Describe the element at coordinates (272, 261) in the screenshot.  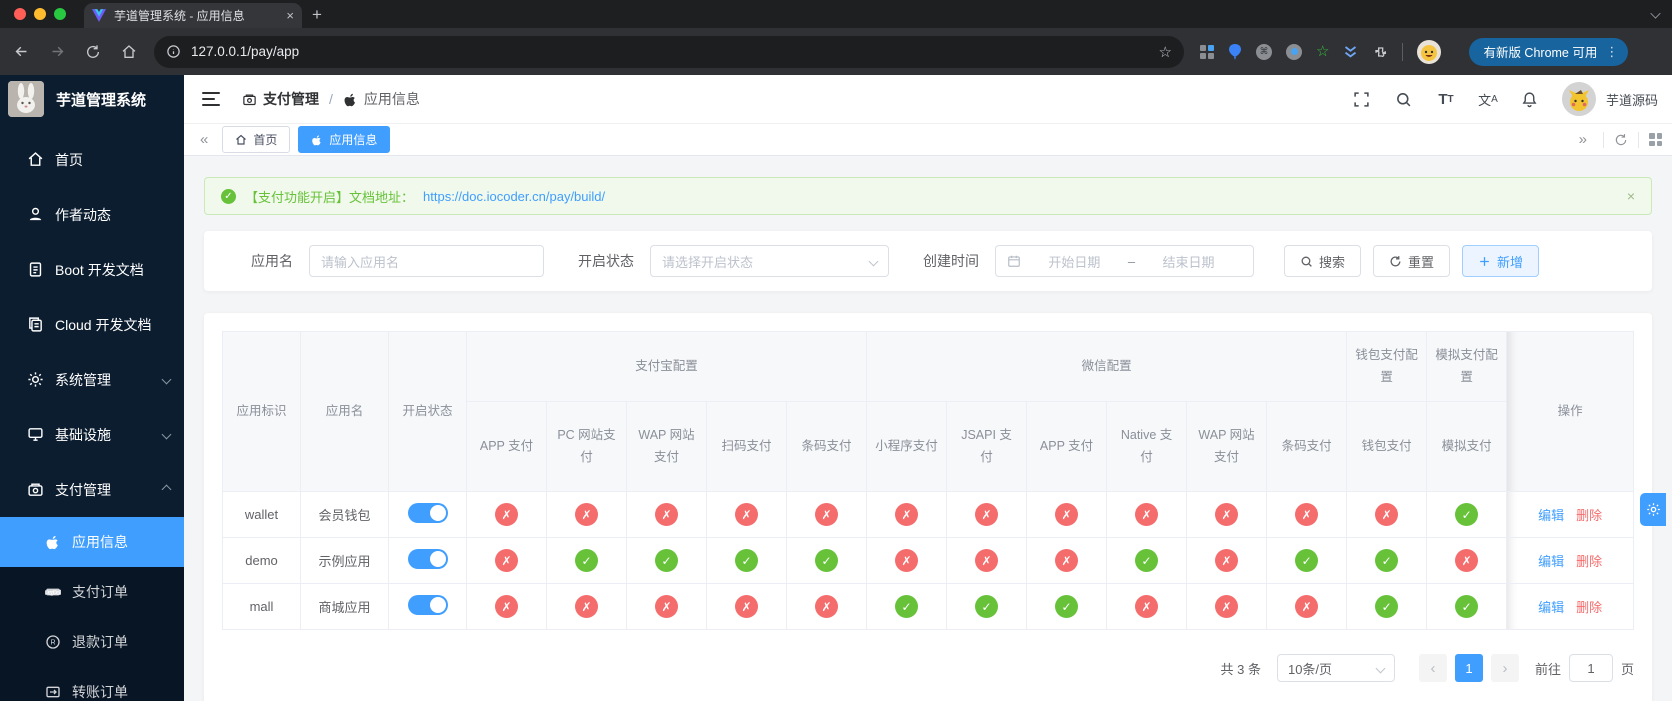
I see `app-name-label: 应用名` at that location.